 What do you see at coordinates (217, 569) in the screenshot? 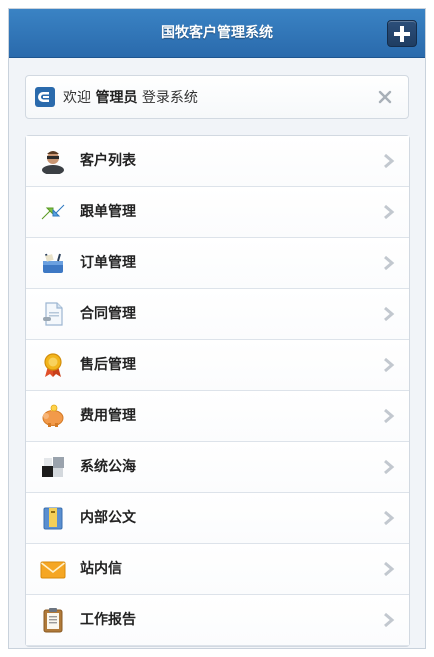
I see `menu-item-messages: 站内信` at bounding box center [217, 569].